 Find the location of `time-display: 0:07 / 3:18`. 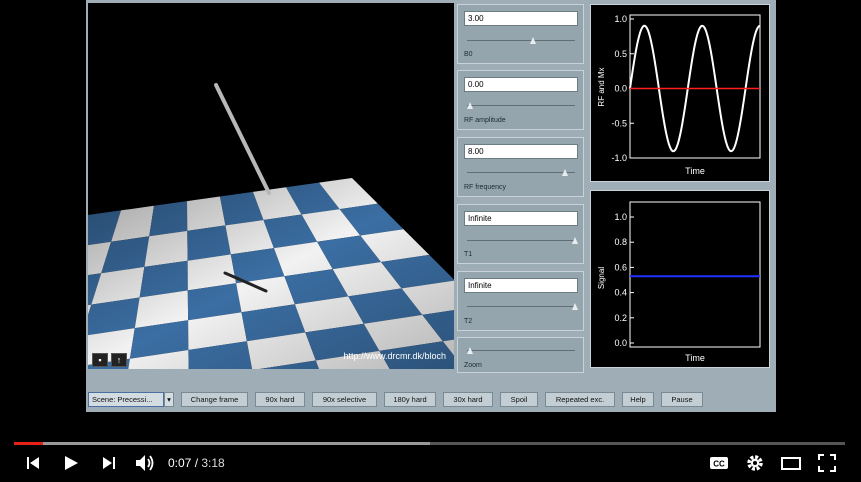

time-display: 0:07 / 3:18 is located at coordinates (196, 463).